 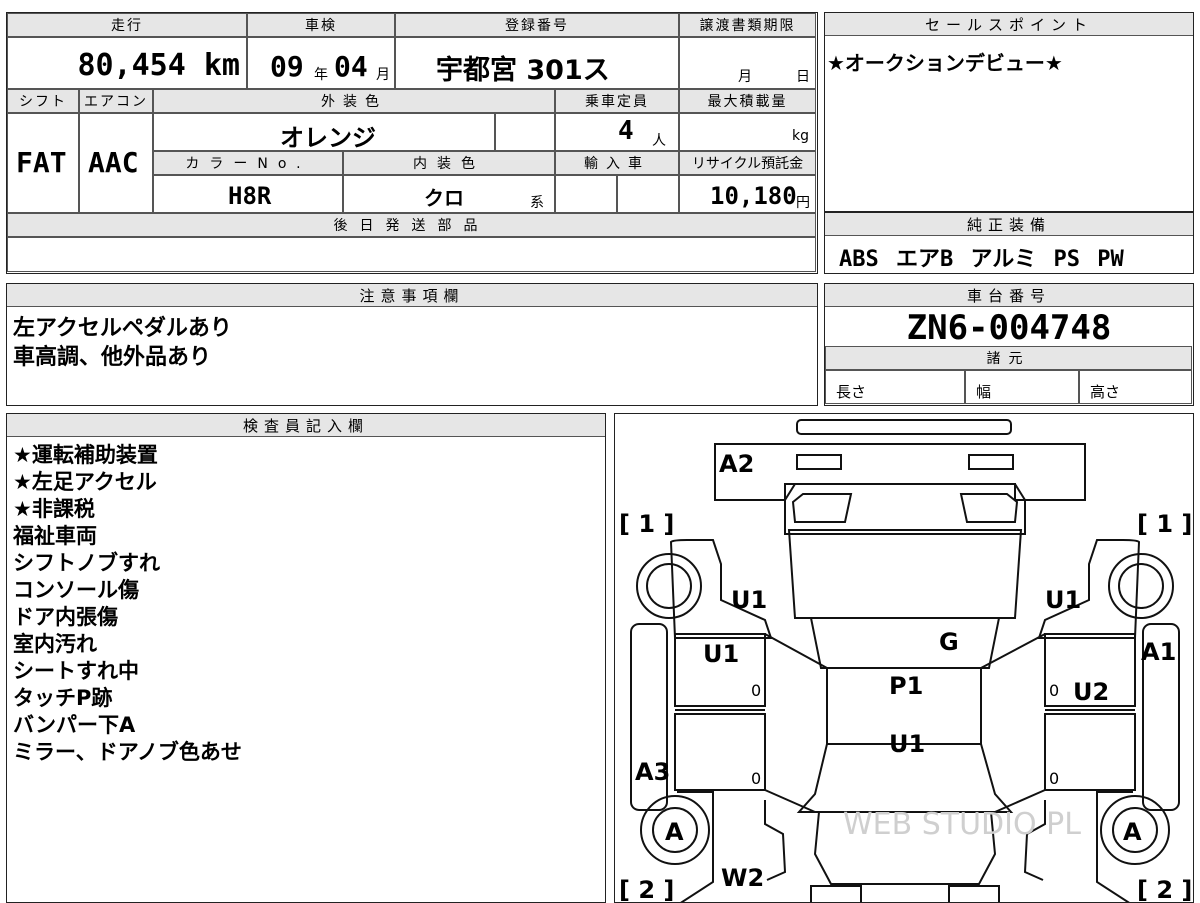 I want to click on mark-u2: U2, so click(x=1091, y=692).